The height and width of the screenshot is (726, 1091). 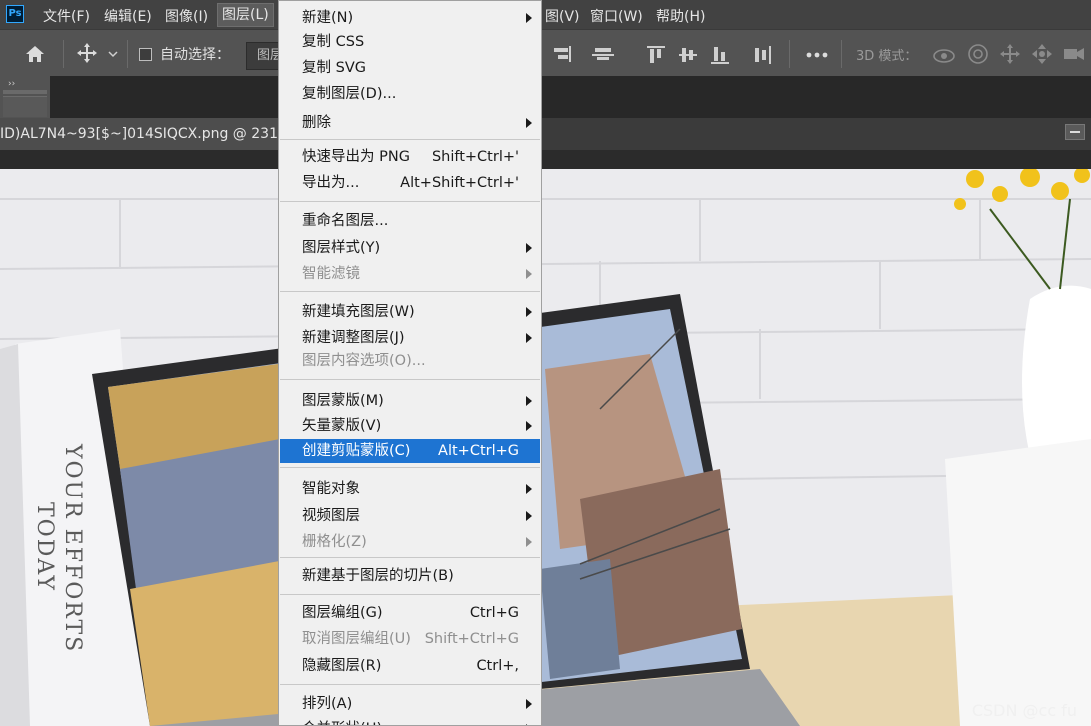 I want to click on menu-item-ungroup-layers: 取消图层编组(U) Shift+Ctrl+G, so click(x=410, y=639).